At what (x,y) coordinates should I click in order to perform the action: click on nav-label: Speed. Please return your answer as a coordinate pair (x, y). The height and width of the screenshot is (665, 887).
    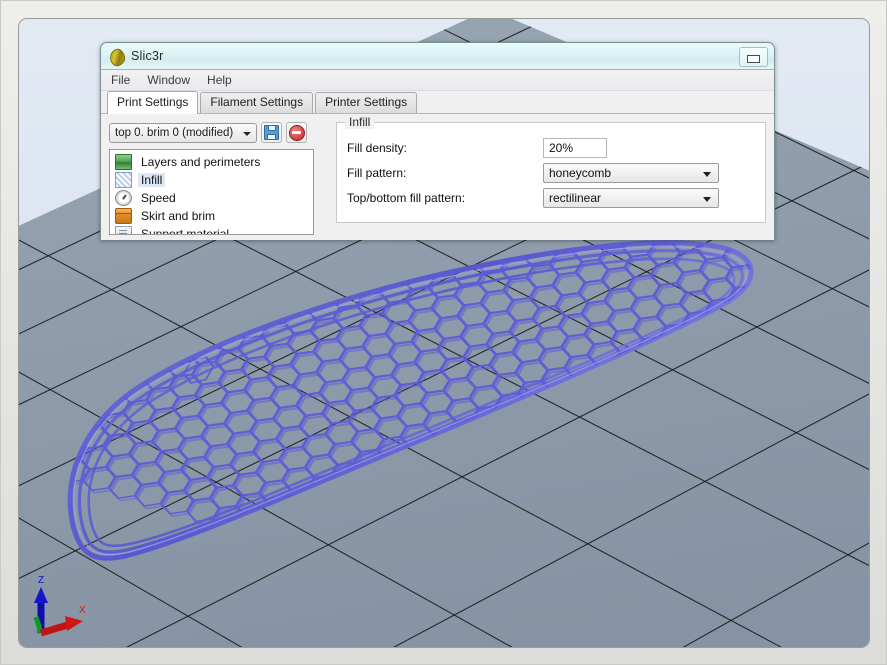
    Looking at the image, I should click on (158, 198).